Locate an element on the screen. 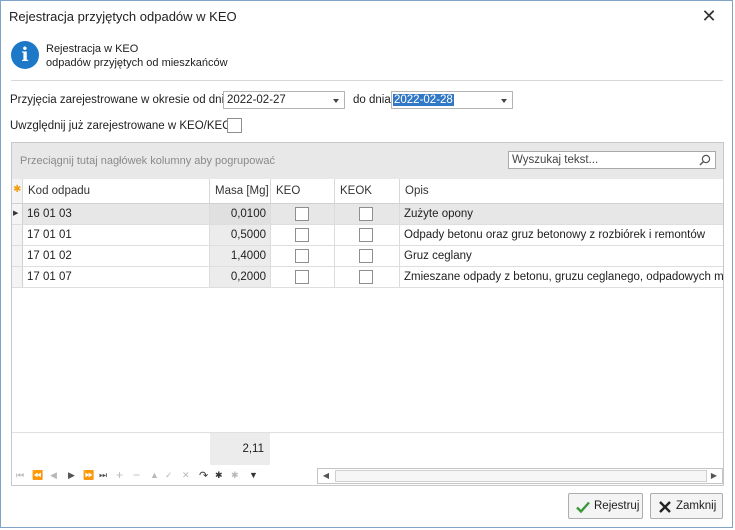  info-text-line2: odpadów przyjętych od mieszkańców is located at coordinates (137, 63).